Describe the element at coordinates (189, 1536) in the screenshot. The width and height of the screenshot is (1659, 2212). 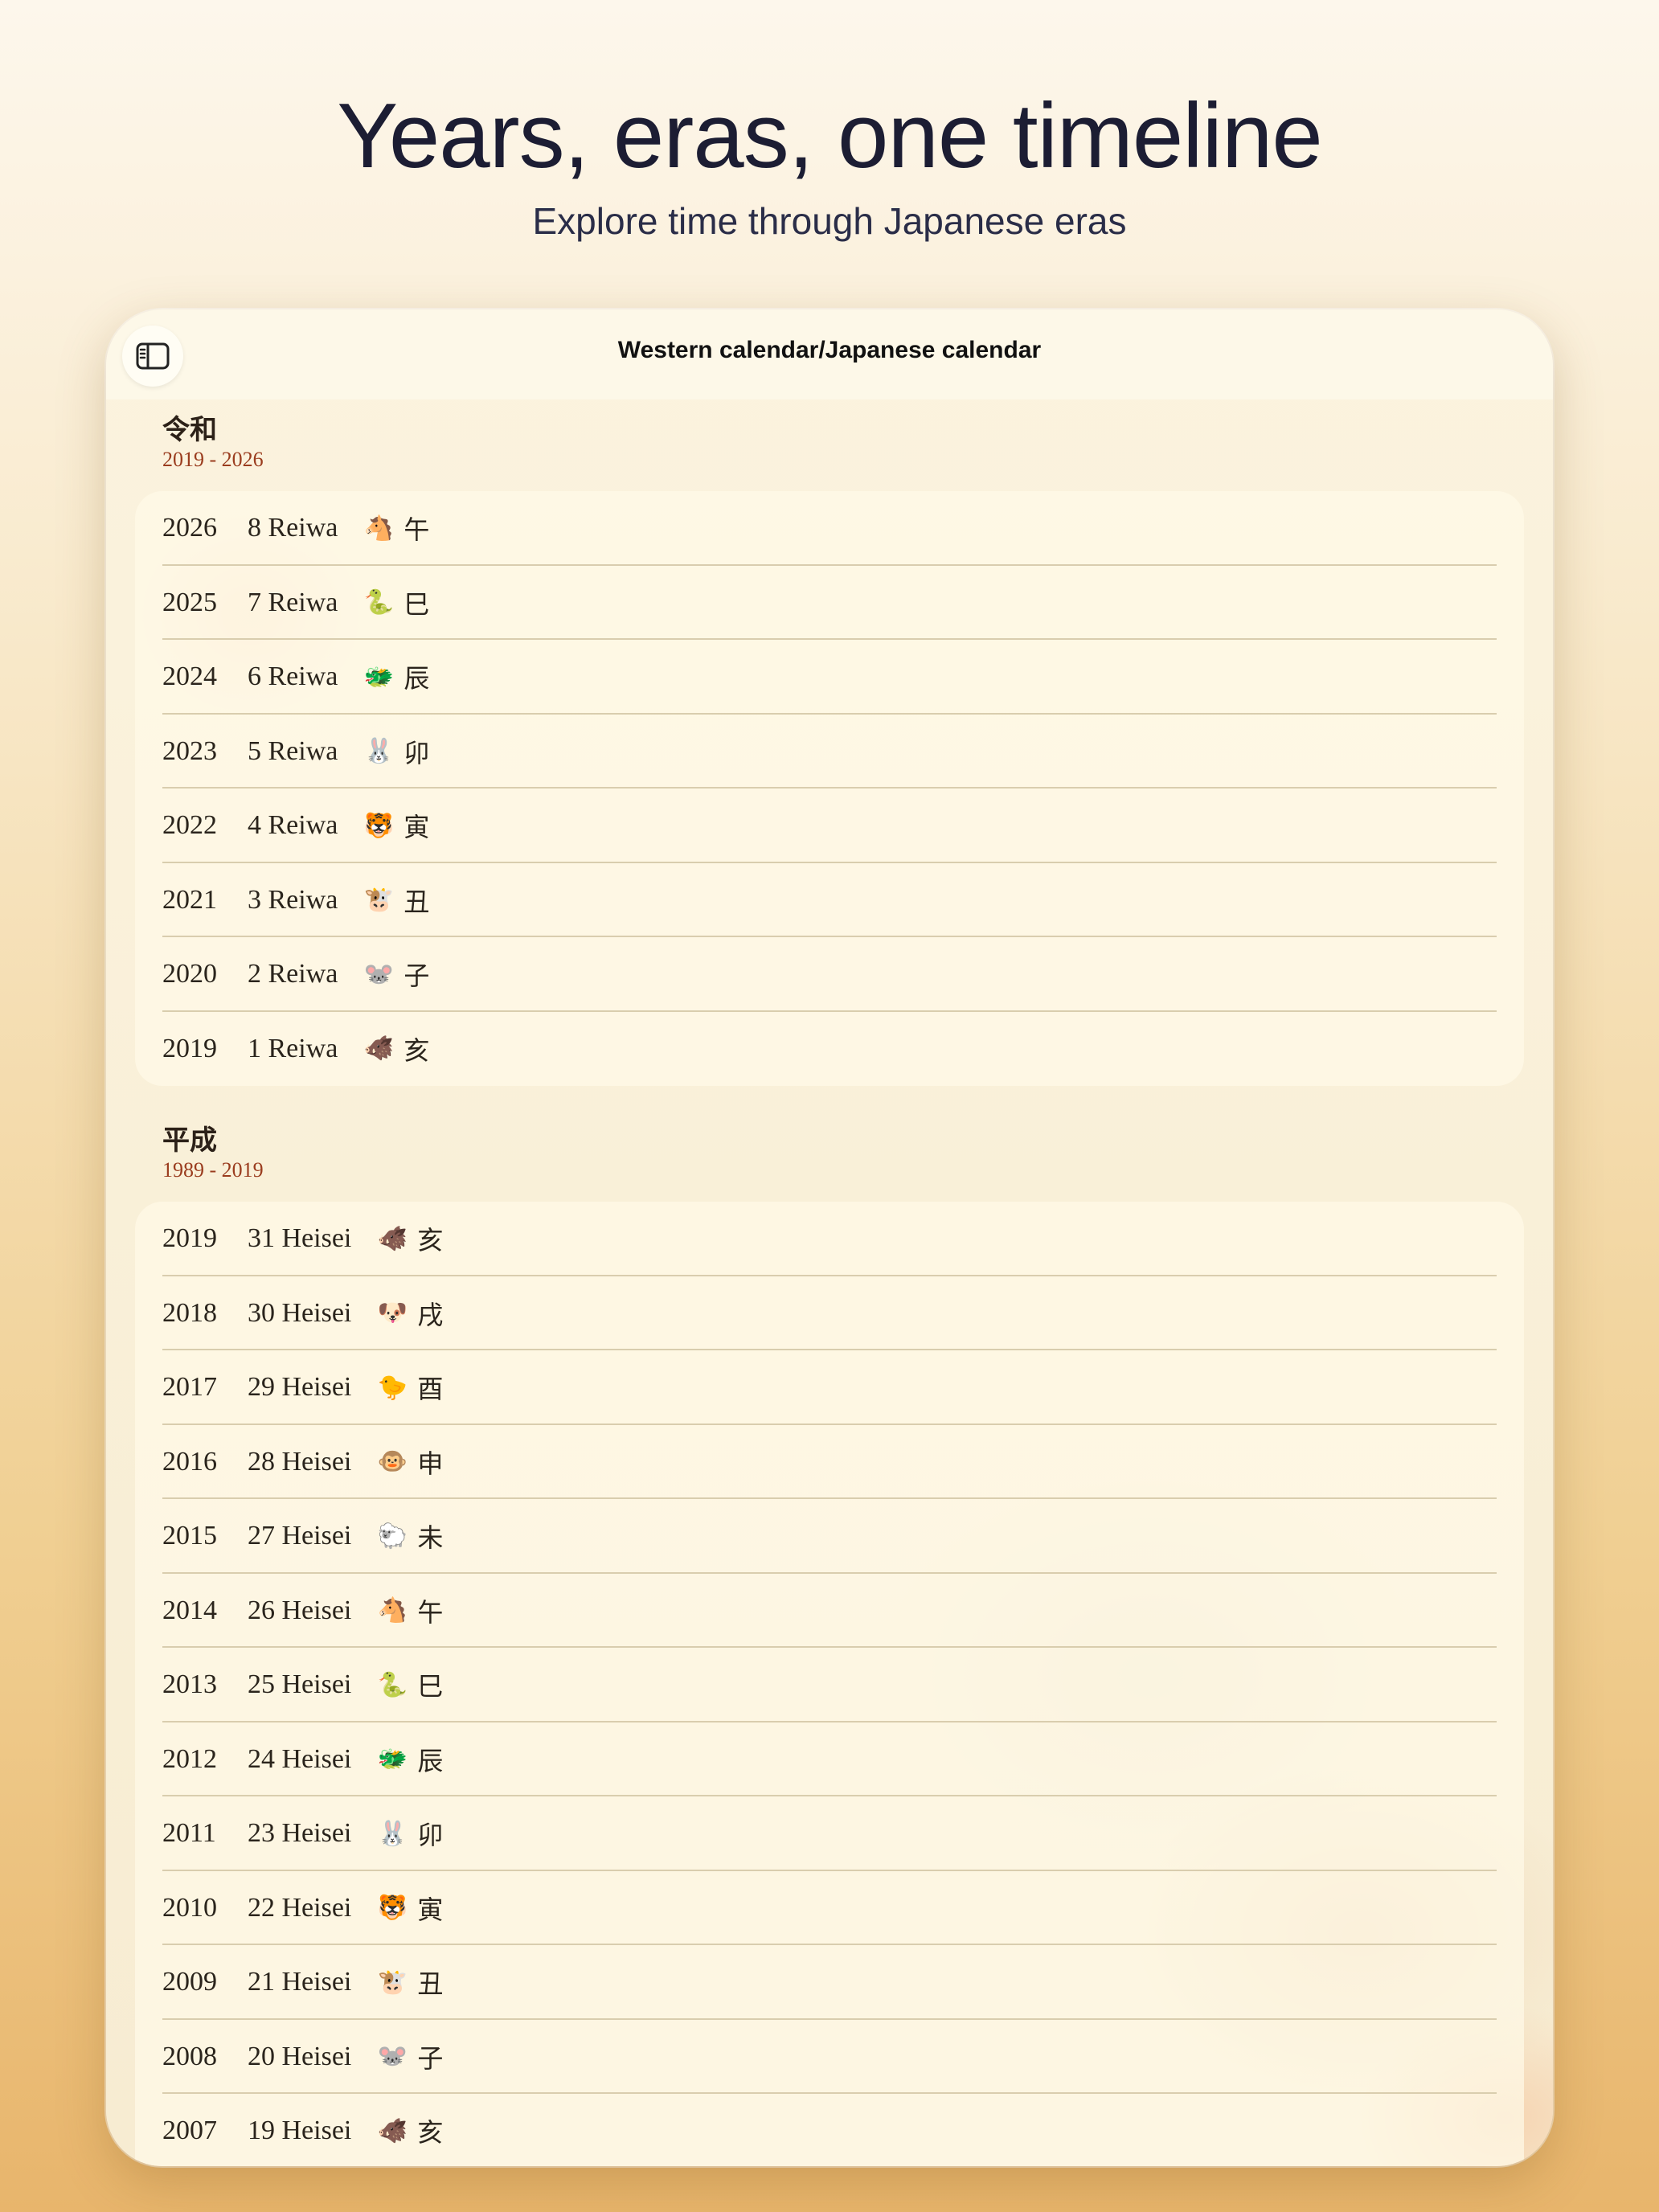
I see `western-year: 2015` at that location.